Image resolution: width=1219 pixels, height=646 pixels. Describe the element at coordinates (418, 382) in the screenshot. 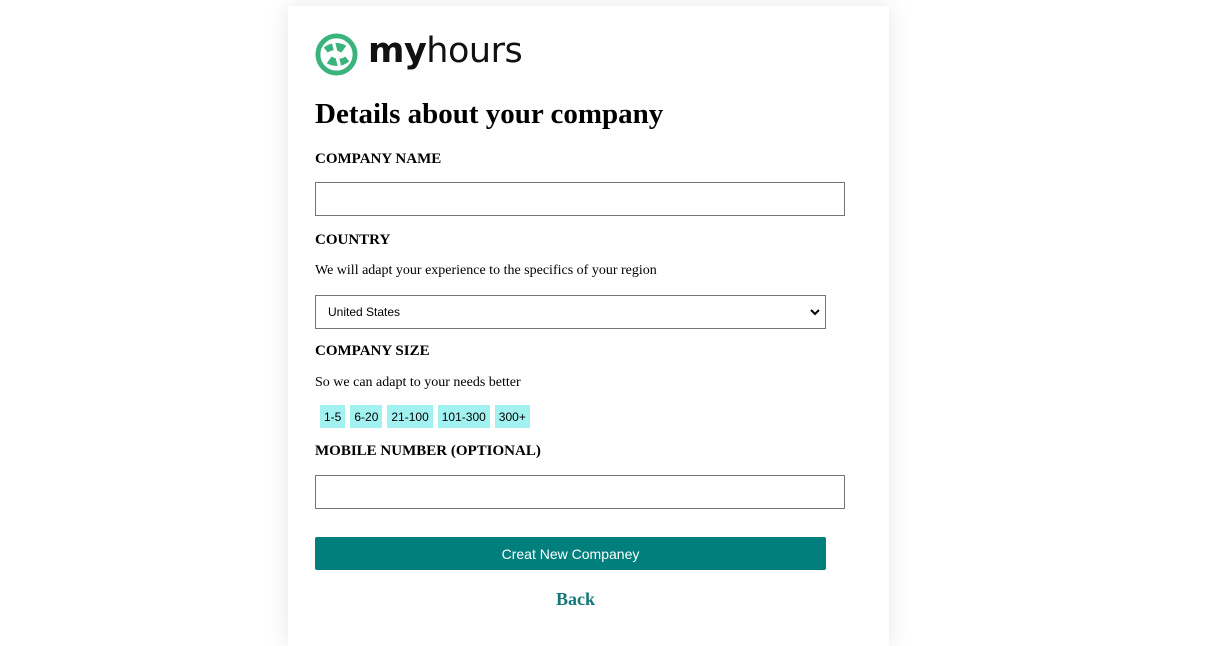

I see `company-size-helper-text: So we can adapt to your needs better` at that location.